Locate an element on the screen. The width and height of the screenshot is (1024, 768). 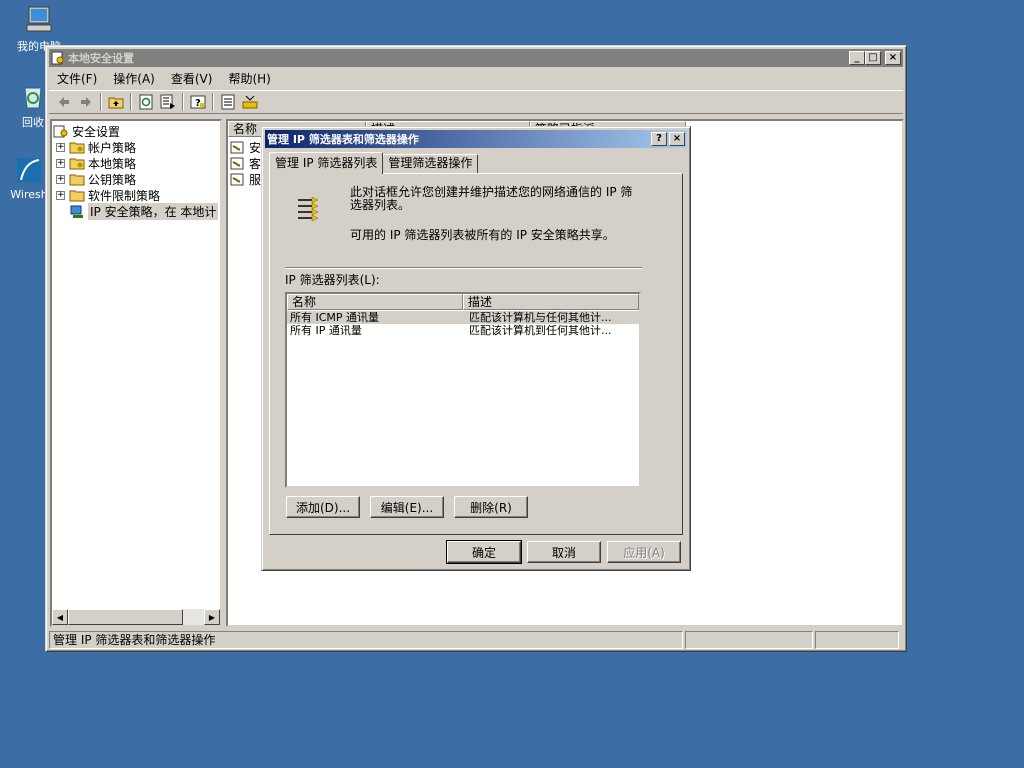
scroll-right-icon: ▶ is located at coordinates (212, 617).